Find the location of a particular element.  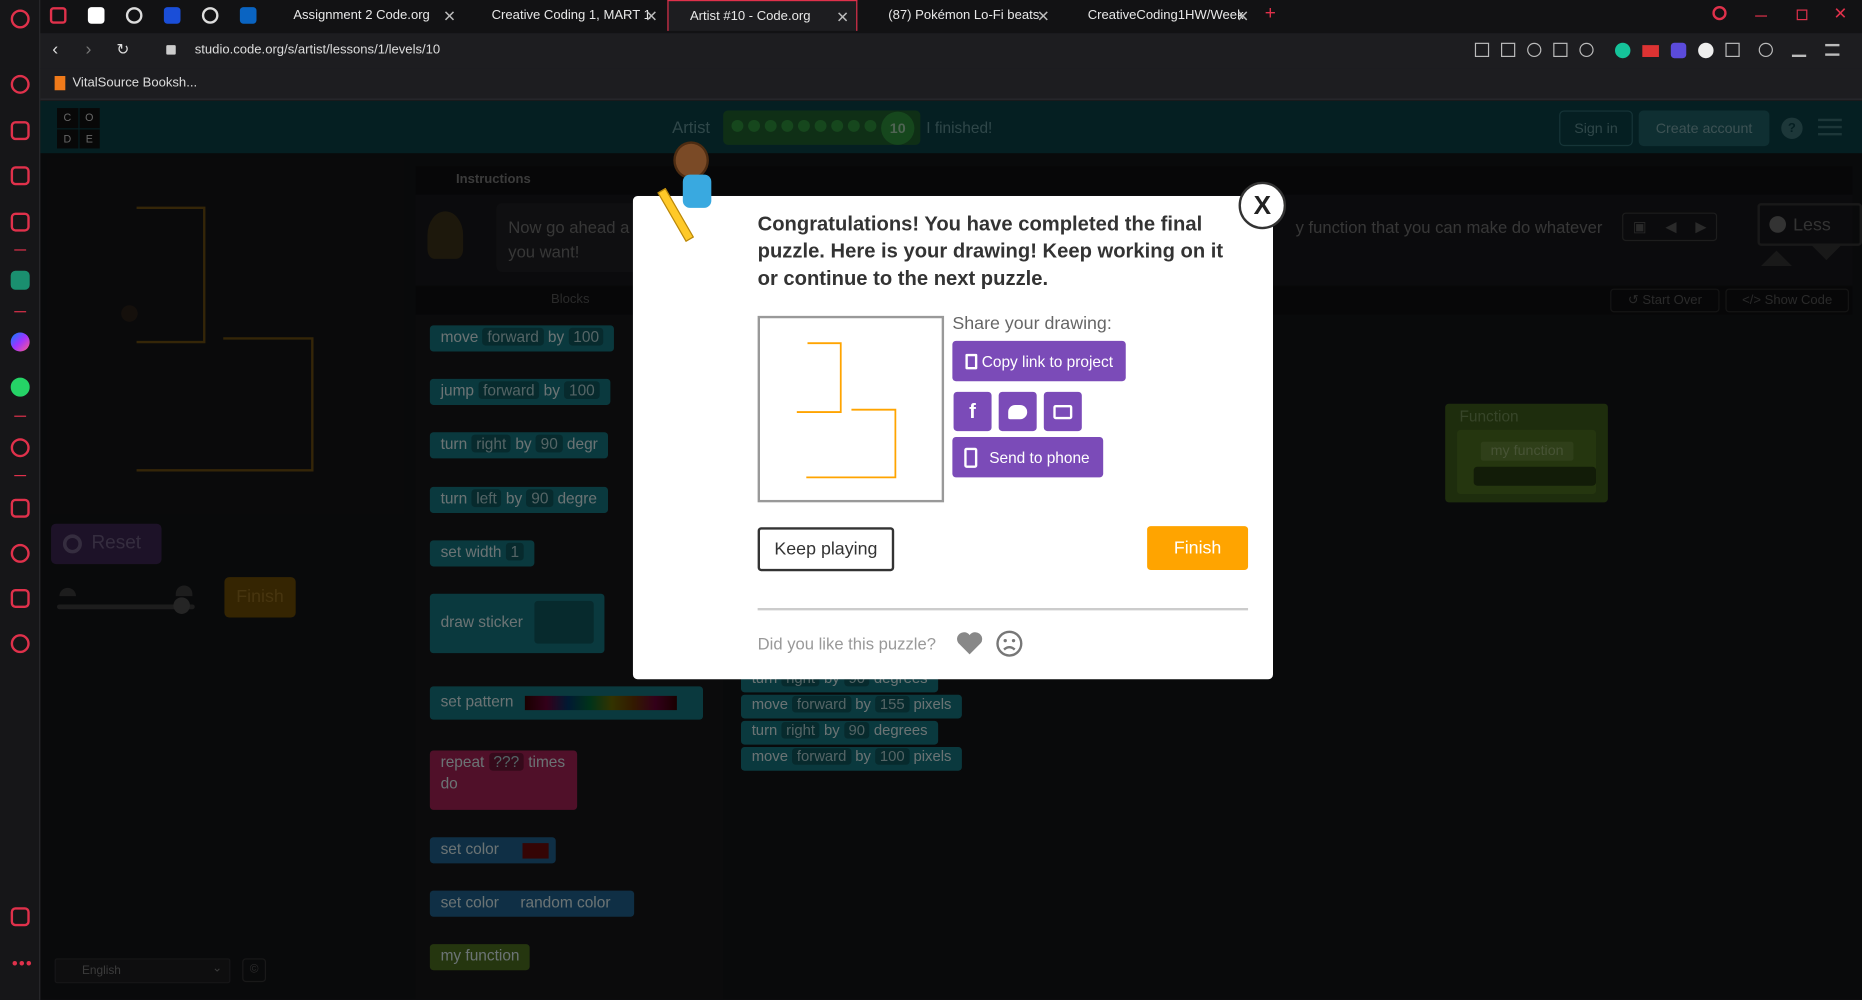

profile-icon is located at coordinates (1765, 49).